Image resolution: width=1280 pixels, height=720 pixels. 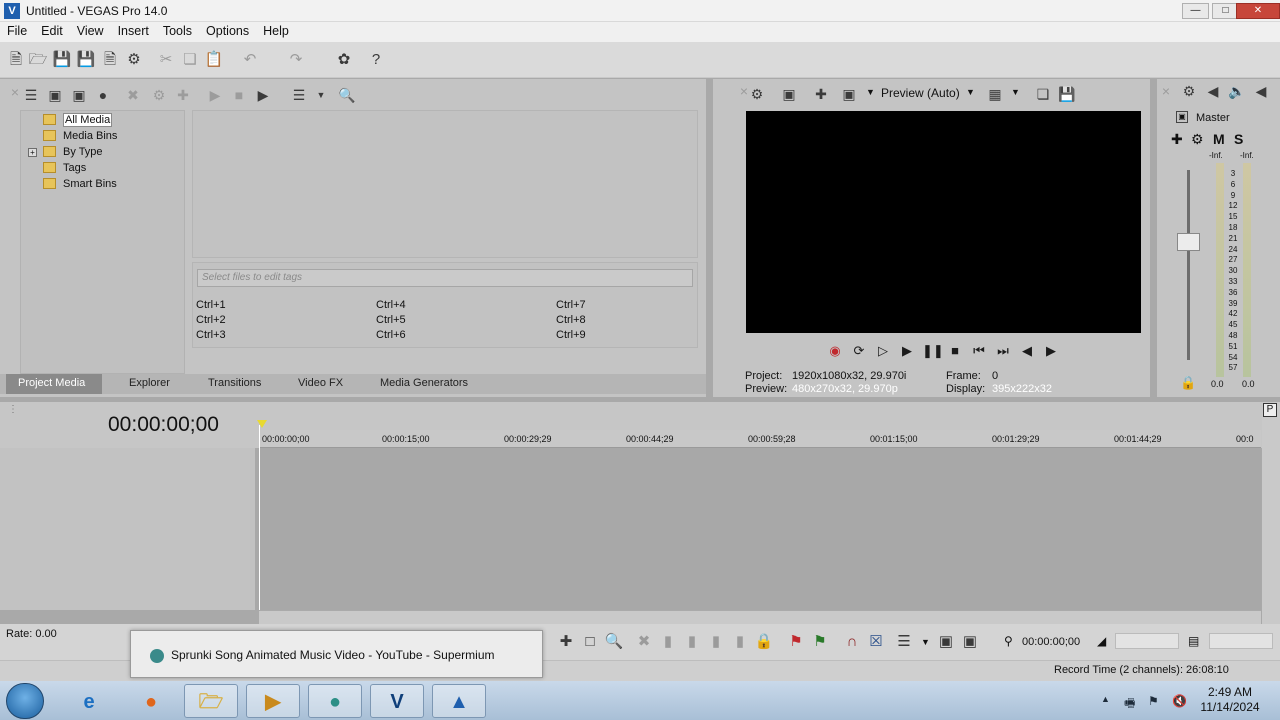 What do you see at coordinates (1258, 11) in the screenshot?
I see `close-button: ✕` at bounding box center [1258, 11].